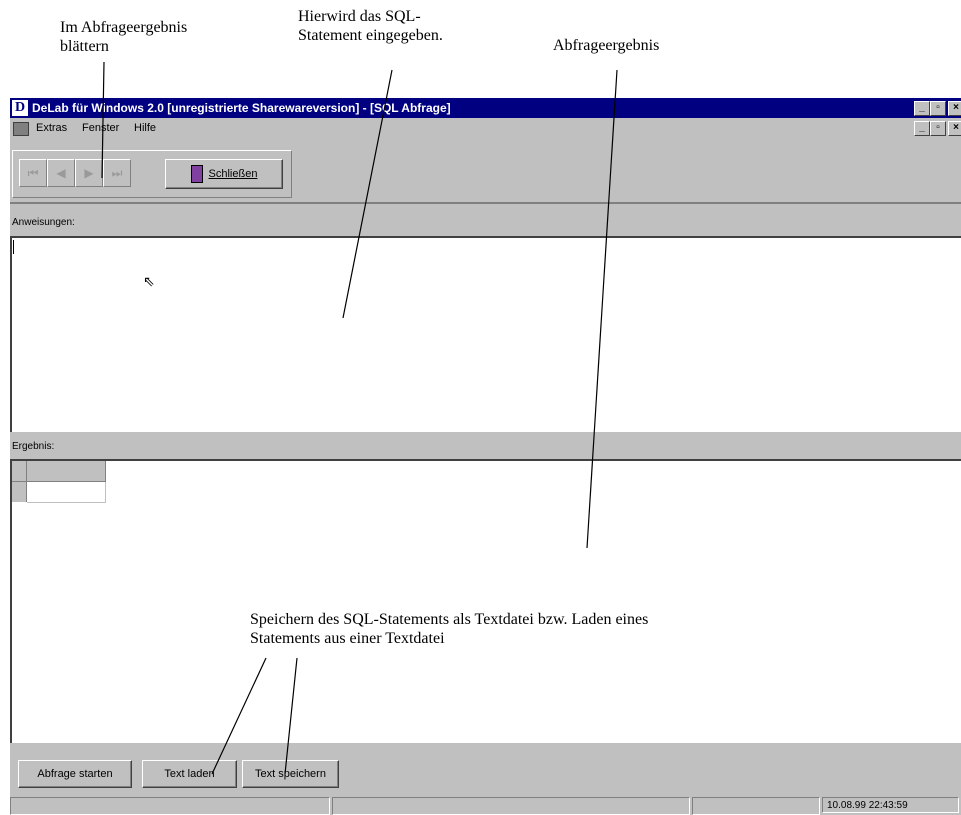  Describe the element at coordinates (21, 129) in the screenshot. I see `child-window-icon` at that location.